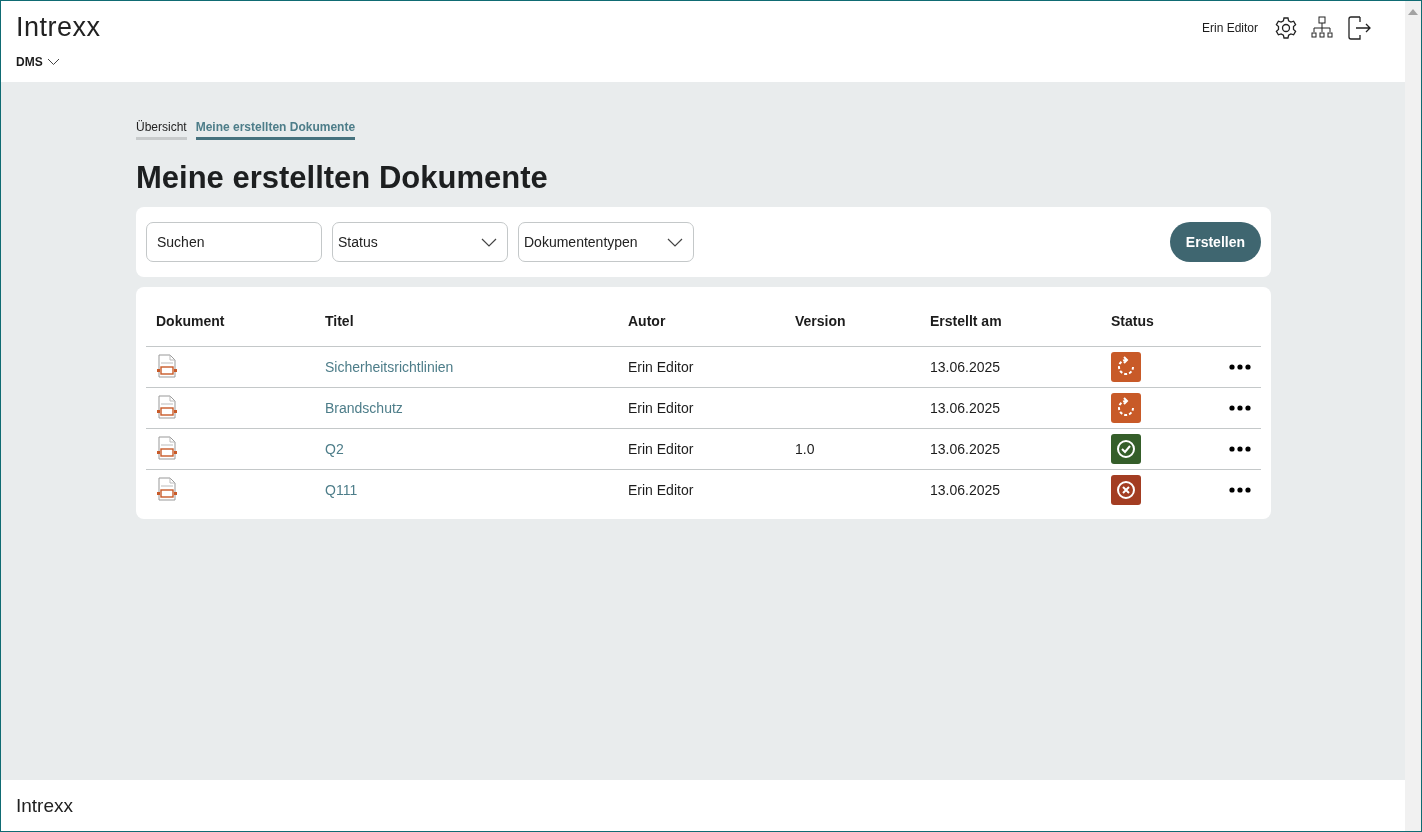  Describe the element at coordinates (647, 321) in the screenshot. I see `column-header: Autor` at that location.